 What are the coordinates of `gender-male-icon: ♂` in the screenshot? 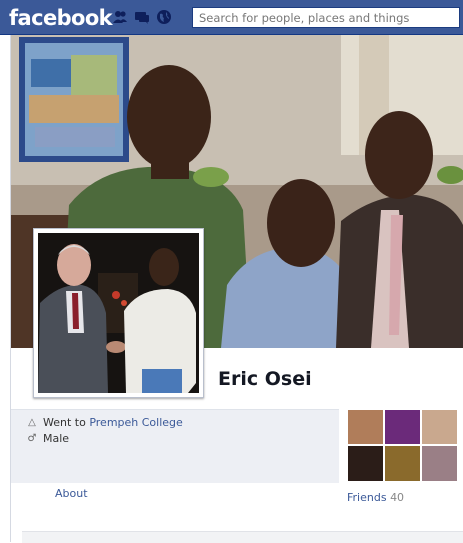 It's located at (32, 438).